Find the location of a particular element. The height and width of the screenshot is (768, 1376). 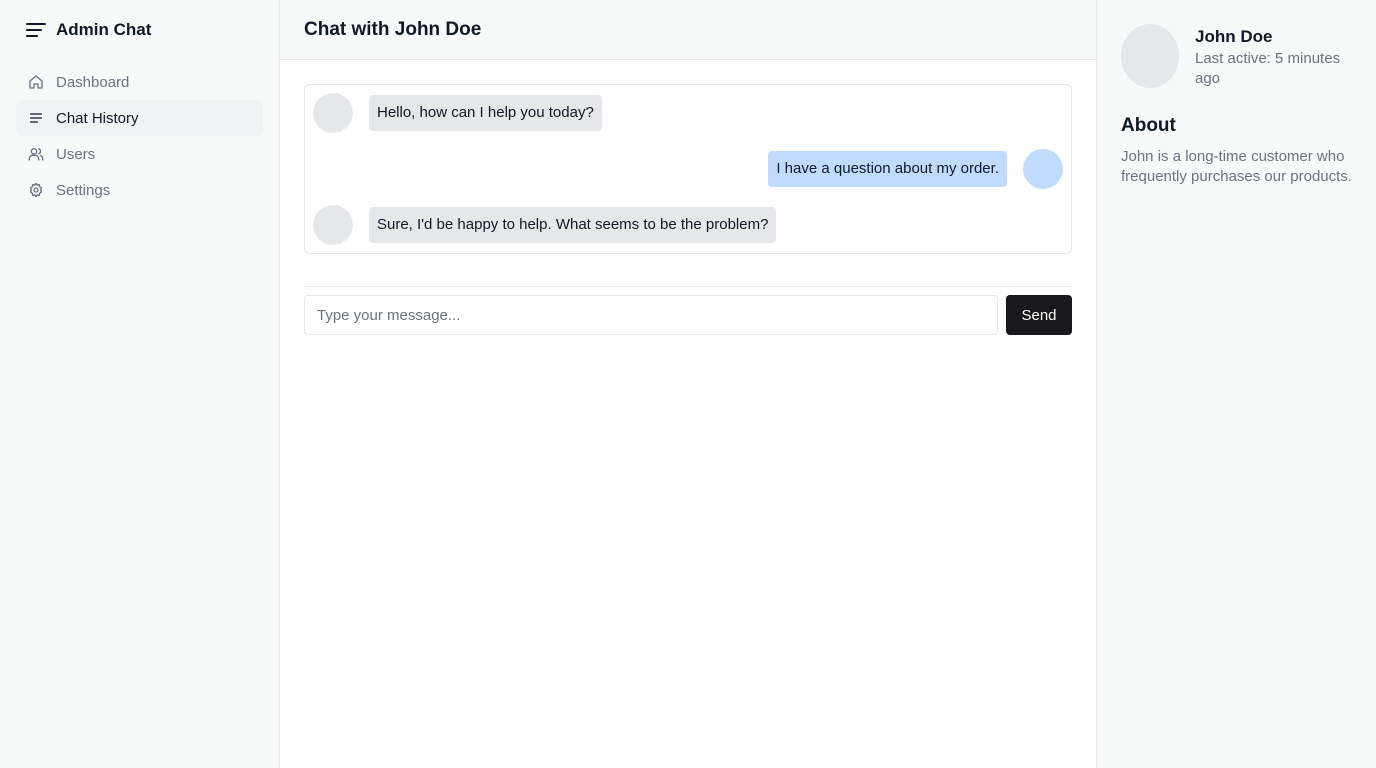

profile-info: John Doe Last active: 5 minutes ago is located at coordinates (1273, 56).